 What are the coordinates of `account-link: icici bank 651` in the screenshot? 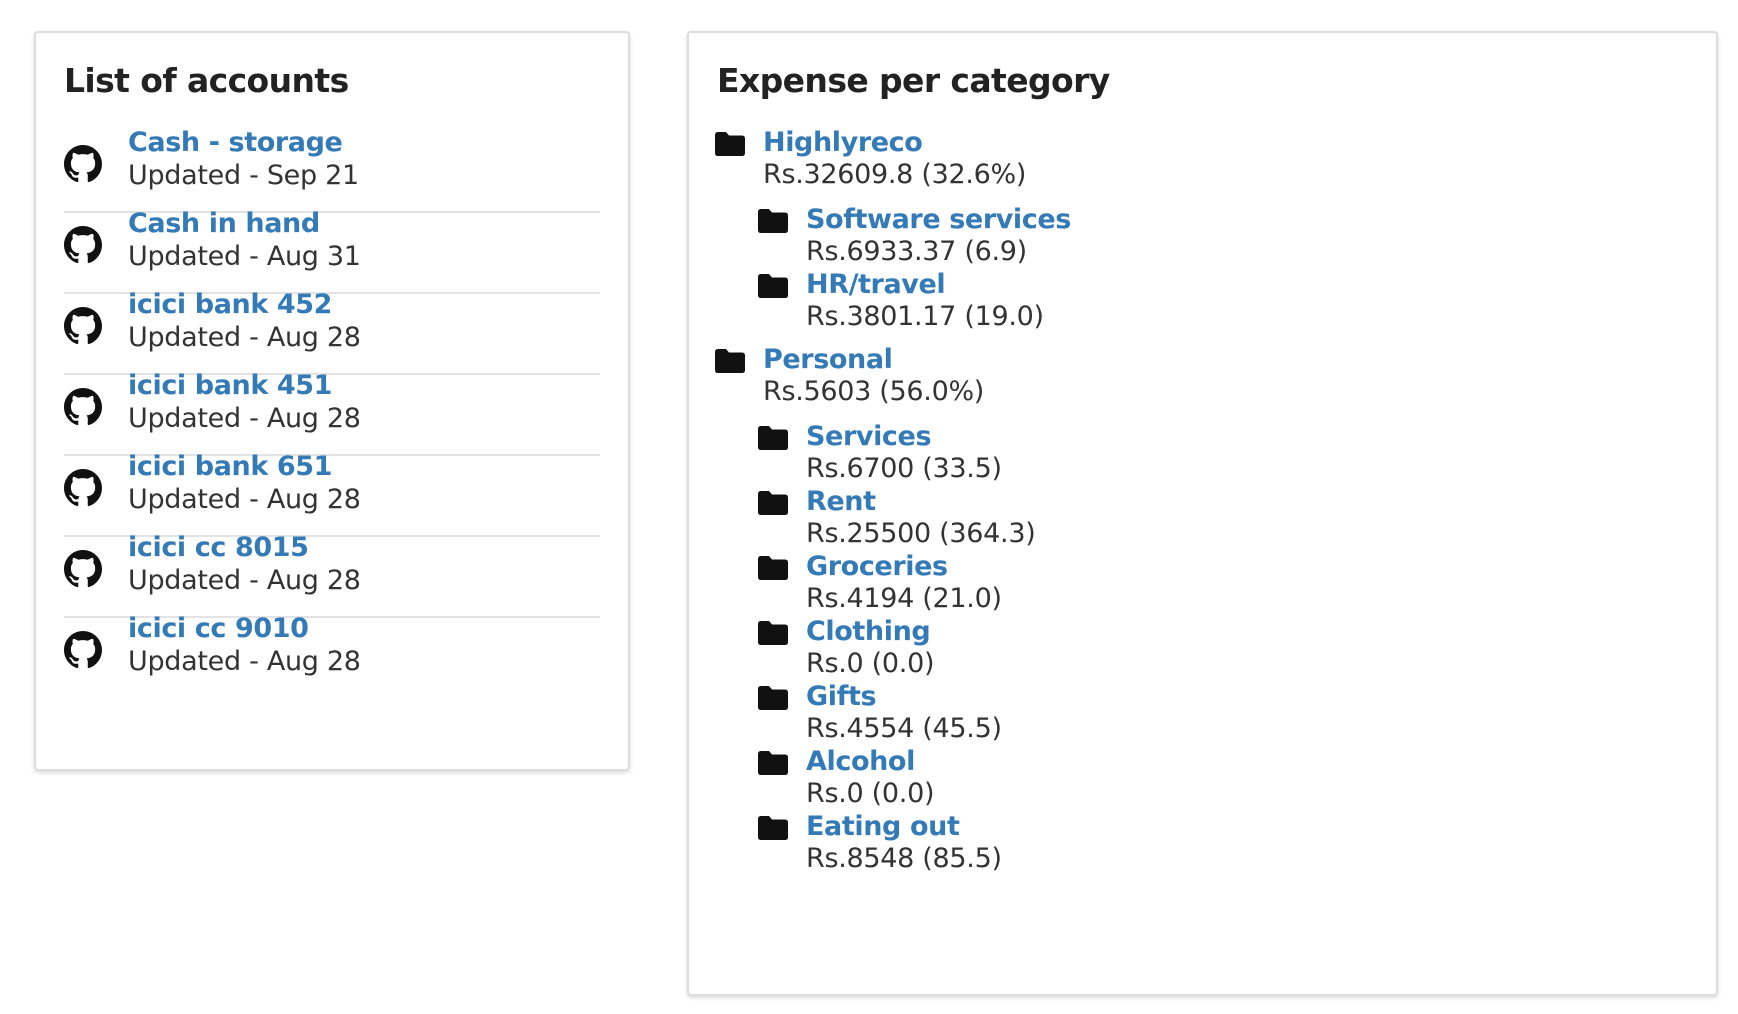 It's located at (230, 467).